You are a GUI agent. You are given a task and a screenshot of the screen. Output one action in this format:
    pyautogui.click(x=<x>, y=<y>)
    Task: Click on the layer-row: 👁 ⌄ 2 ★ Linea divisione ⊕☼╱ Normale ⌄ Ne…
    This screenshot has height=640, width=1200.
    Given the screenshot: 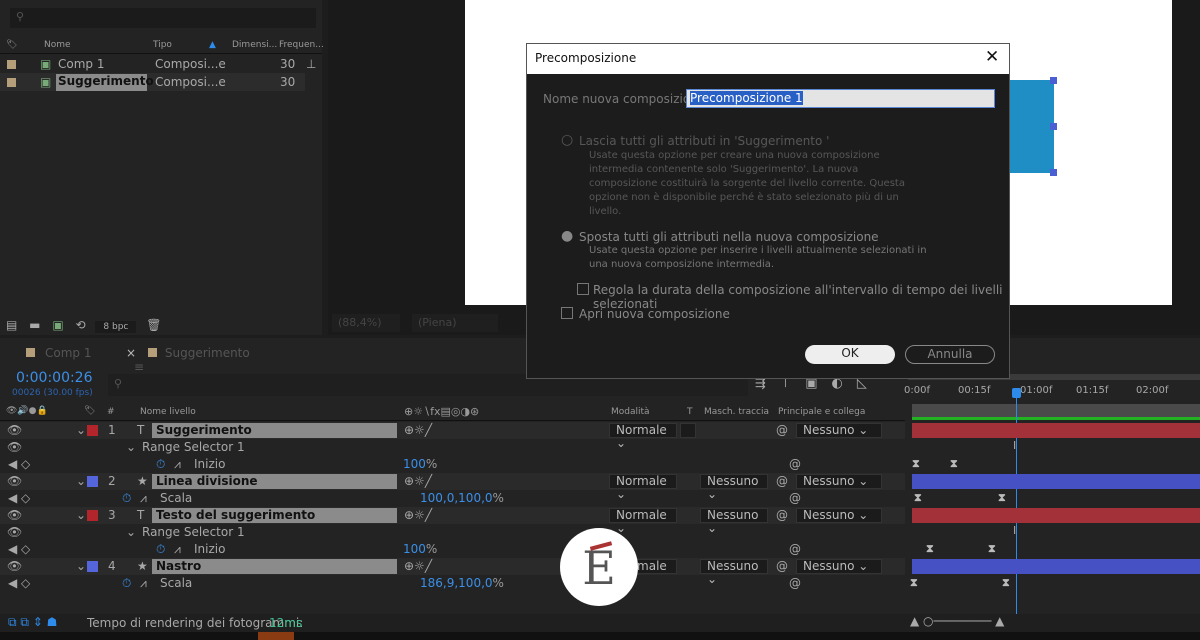 What is the action you would take?
    pyautogui.click(x=452, y=487)
    